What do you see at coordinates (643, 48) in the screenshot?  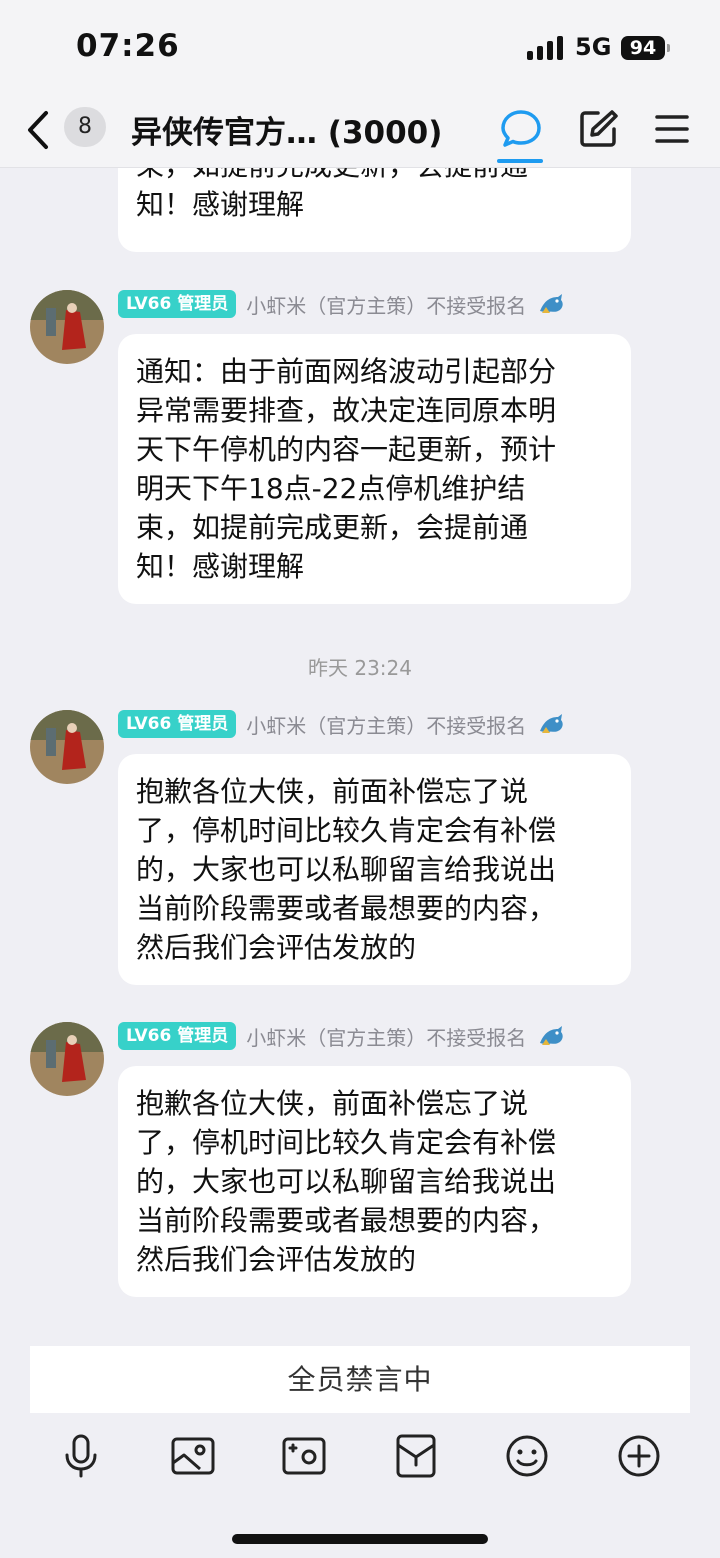 I see `battery-icon: 94` at bounding box center [643, 48].